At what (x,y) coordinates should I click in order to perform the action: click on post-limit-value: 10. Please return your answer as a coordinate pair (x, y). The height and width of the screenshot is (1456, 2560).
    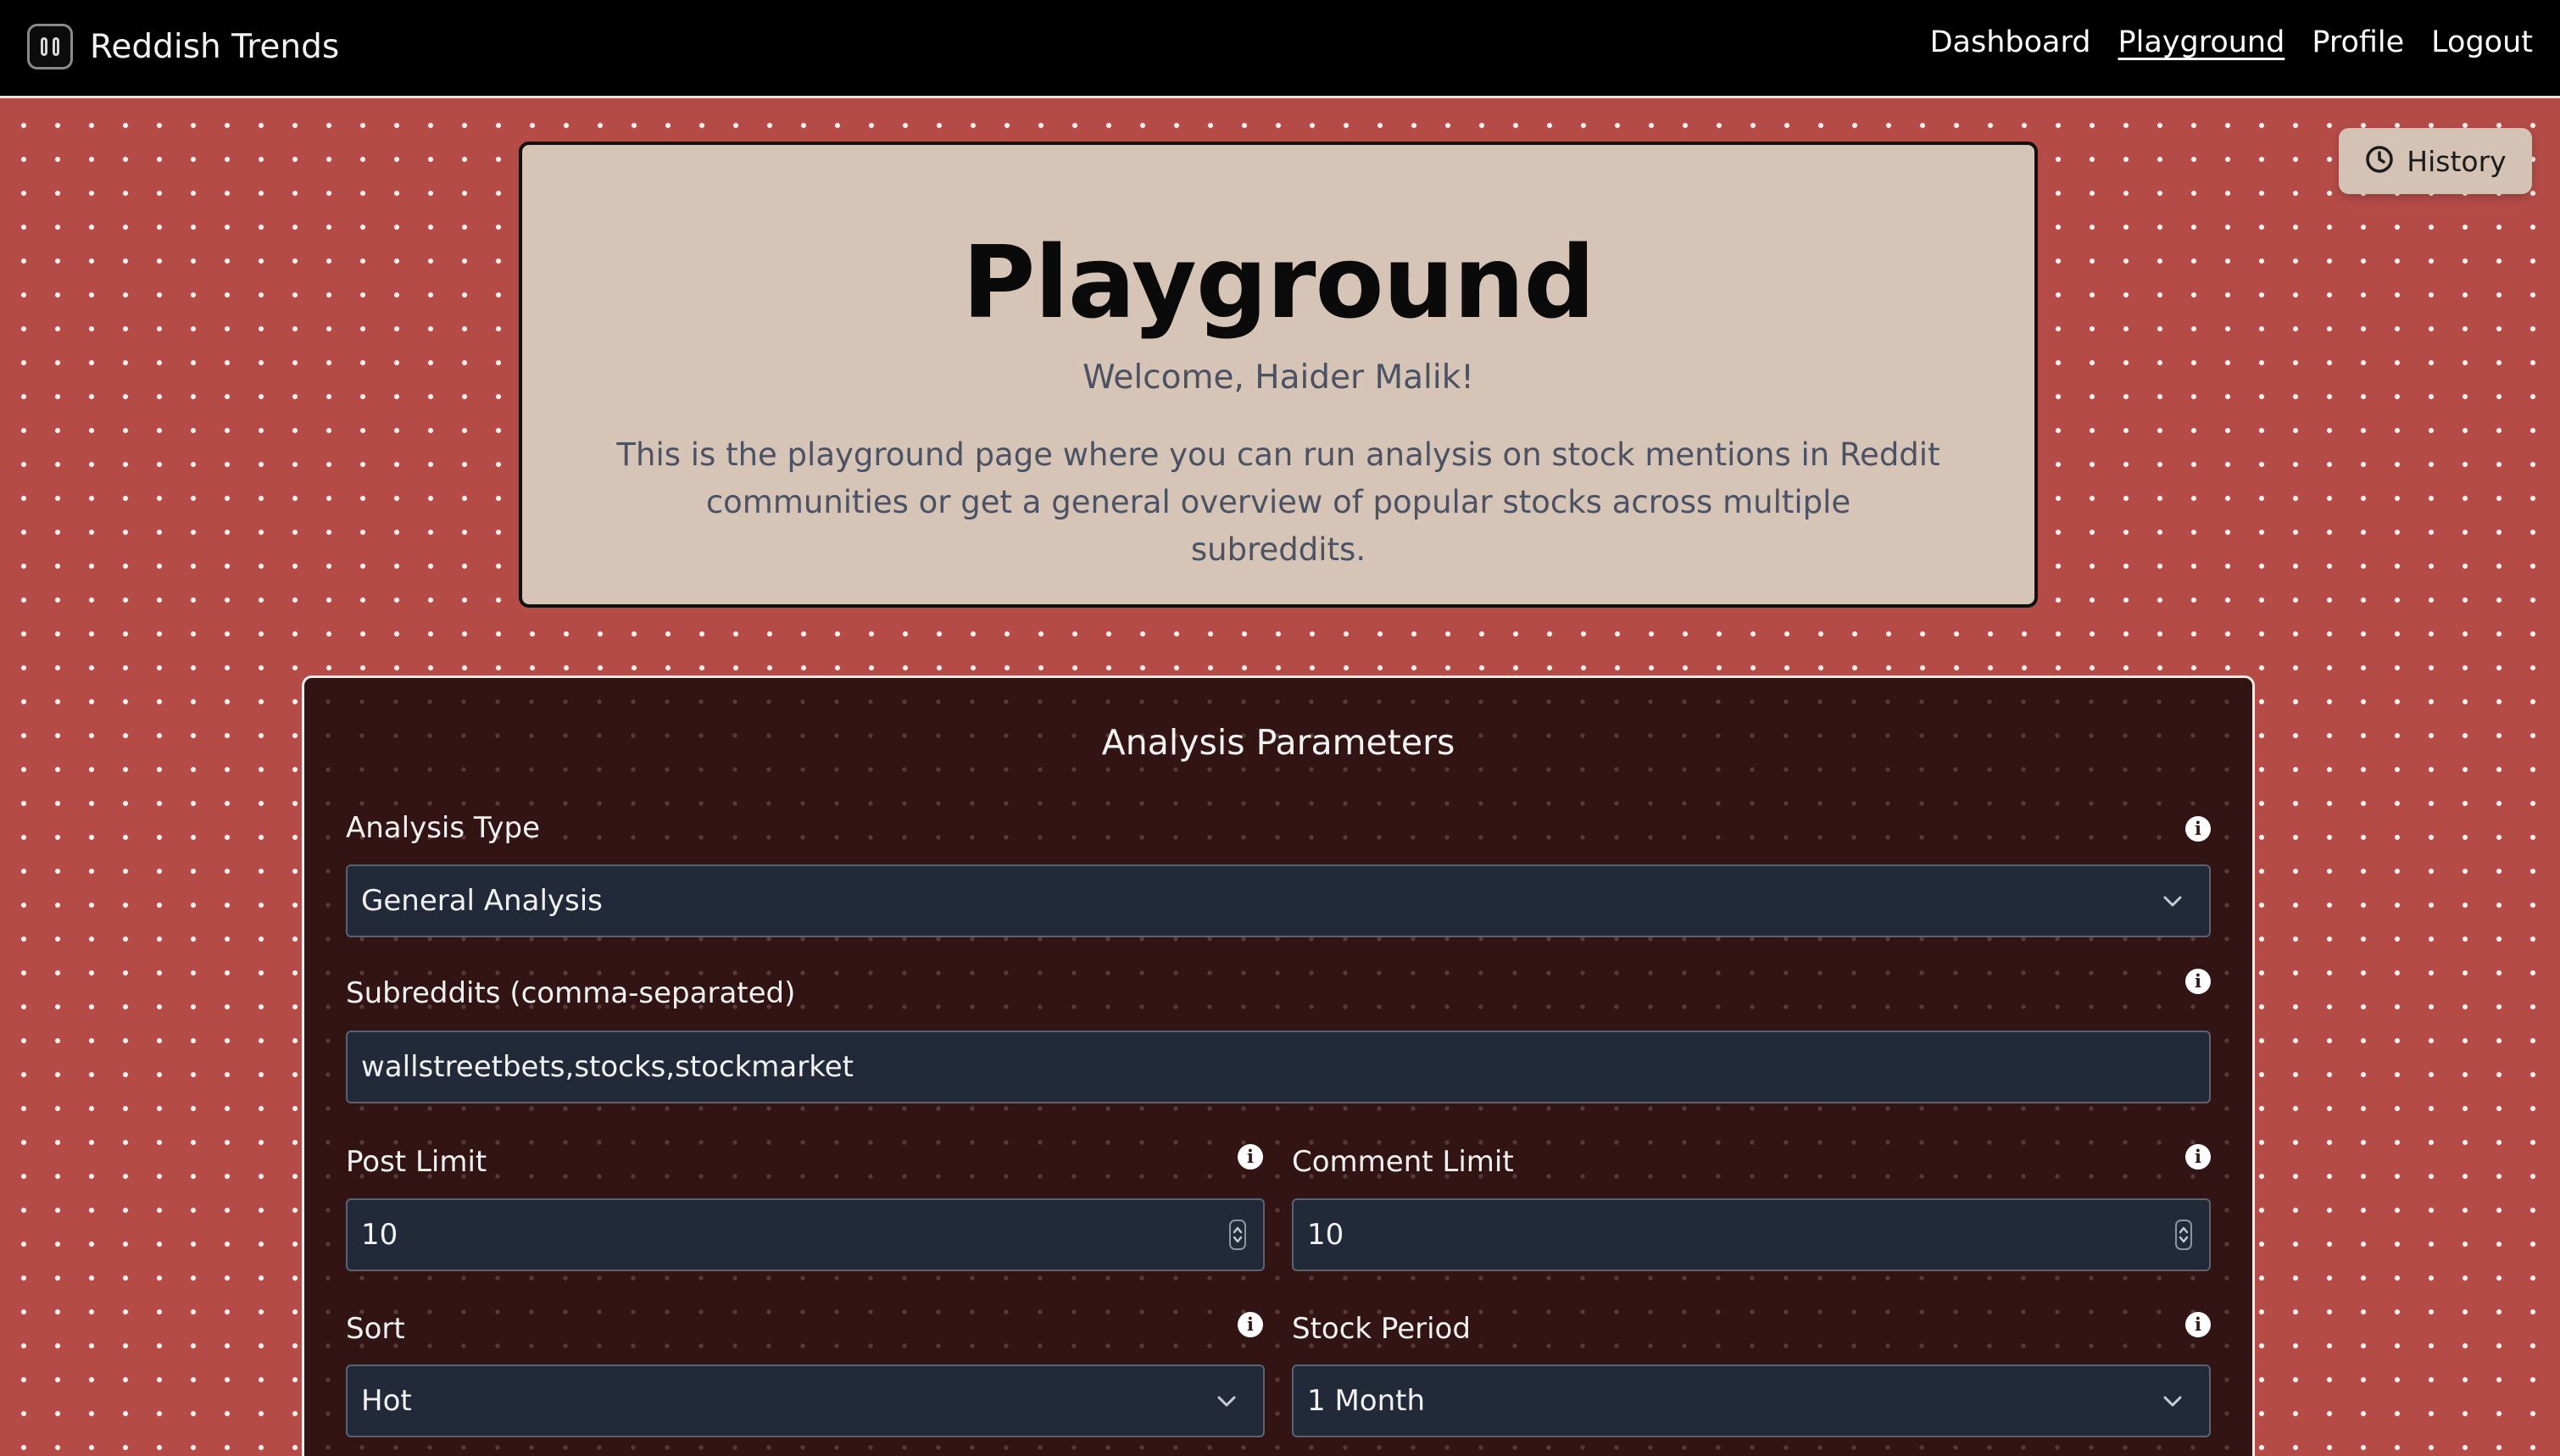
    Looking at the image, I should click on (379, 1235).